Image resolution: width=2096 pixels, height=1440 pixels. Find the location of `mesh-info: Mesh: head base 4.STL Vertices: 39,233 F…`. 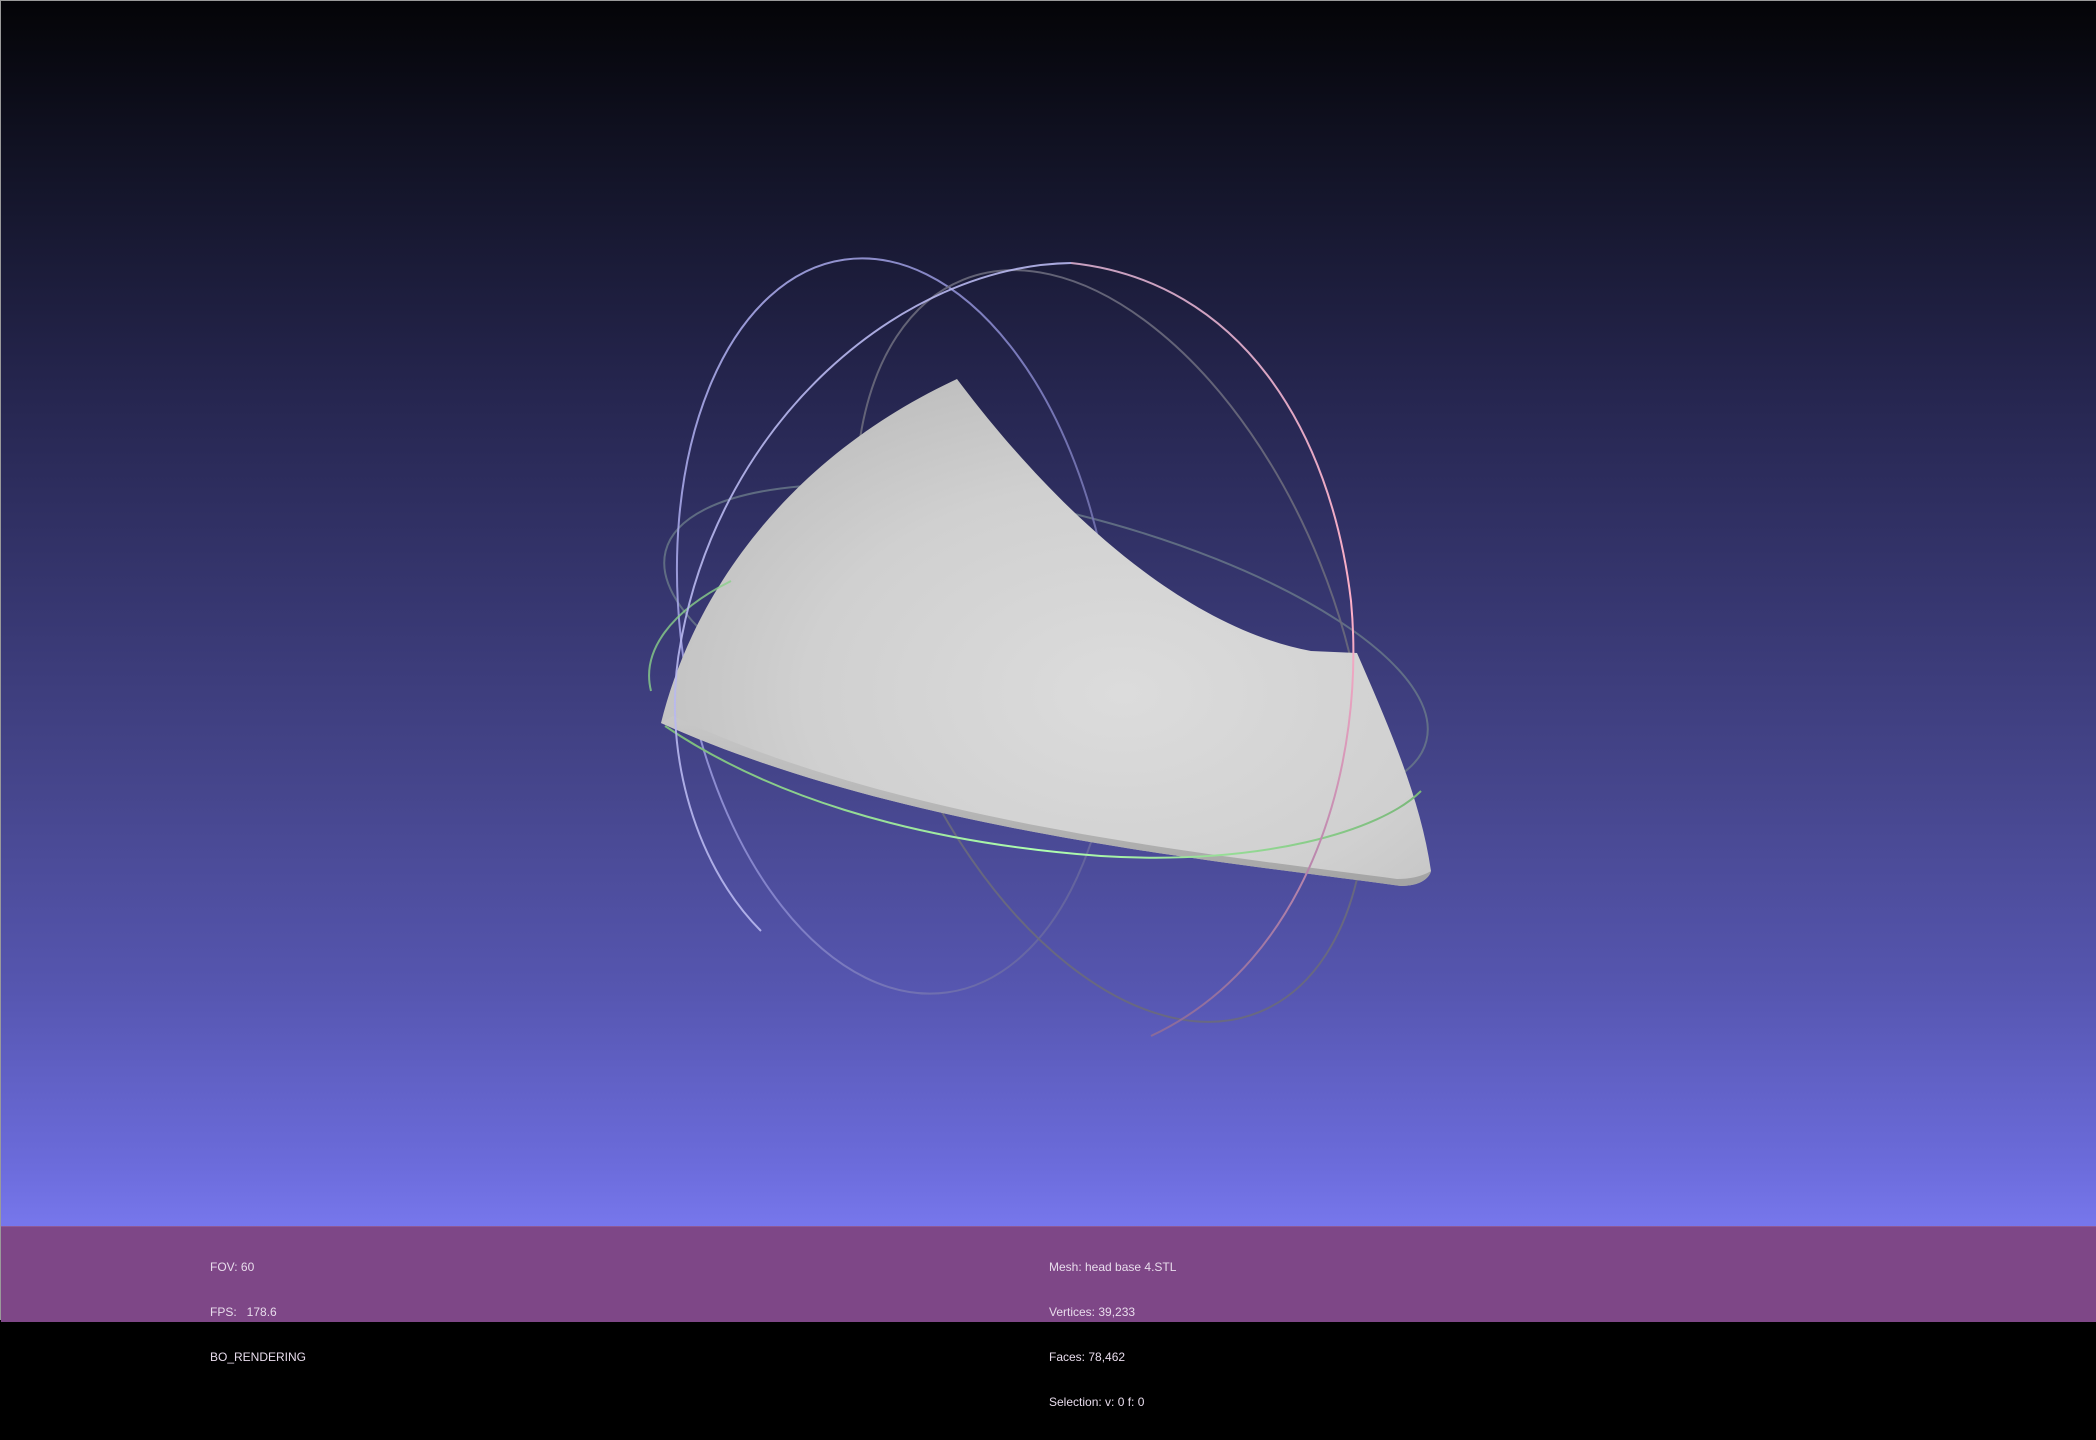

mesh-info: Mesh: head base 4.STL Vertices: 39,233 F… is located at coordinates (1112, 1335).